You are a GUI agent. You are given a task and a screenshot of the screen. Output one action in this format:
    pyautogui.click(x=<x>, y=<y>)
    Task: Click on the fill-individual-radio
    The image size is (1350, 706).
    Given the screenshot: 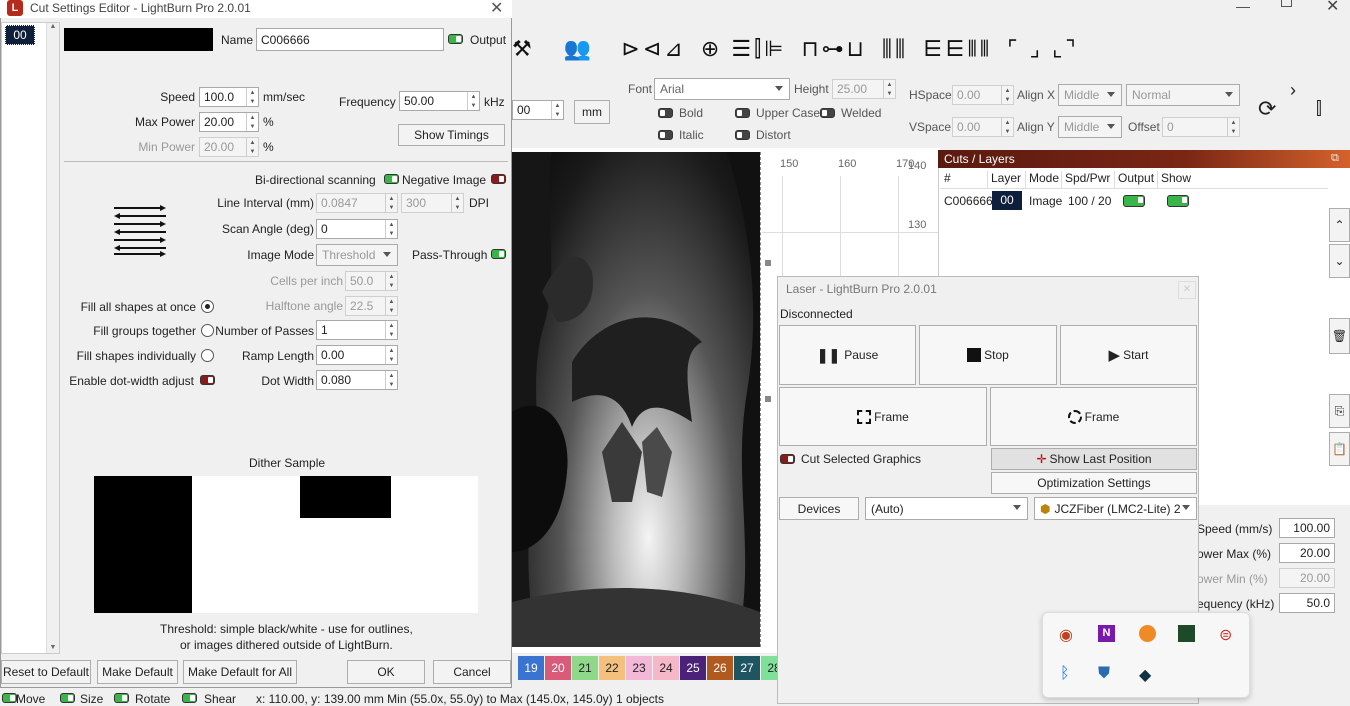 What is the action you would take?
    pyautogui.click(x=207, y=355)
    